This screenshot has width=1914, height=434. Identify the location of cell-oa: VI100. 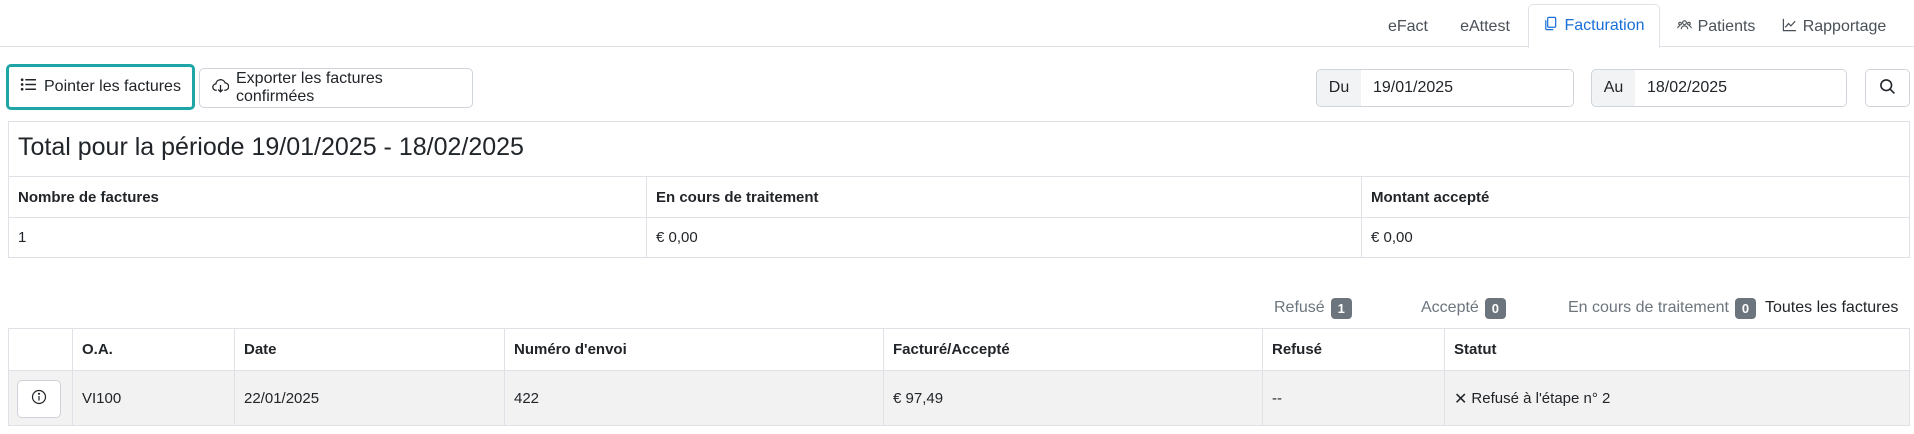
(102, 398).